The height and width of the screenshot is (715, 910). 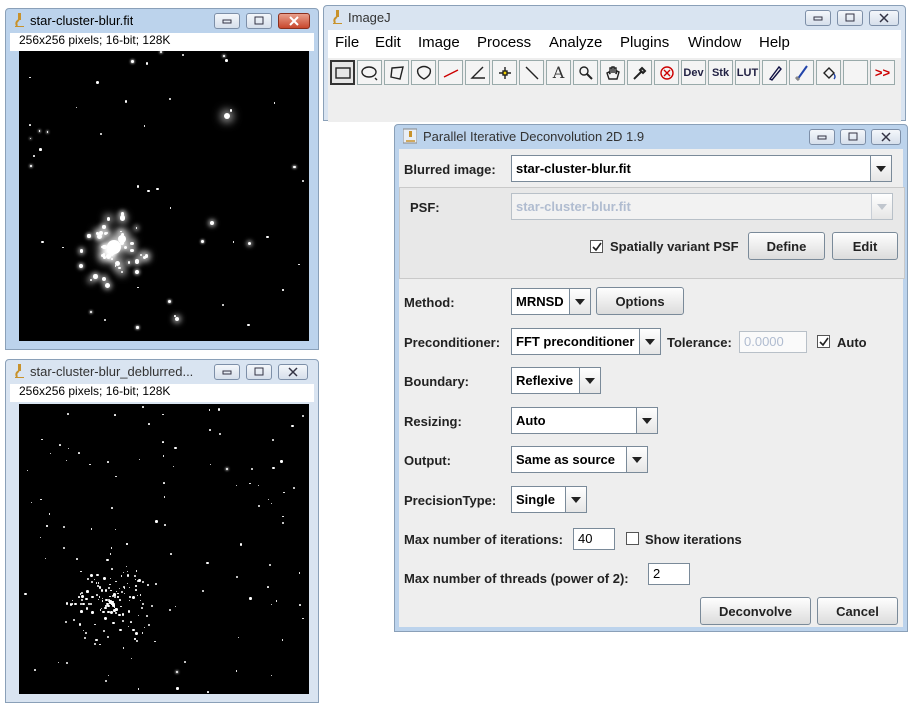 I want to click on freehand-tool, so click(x=423, y=72).